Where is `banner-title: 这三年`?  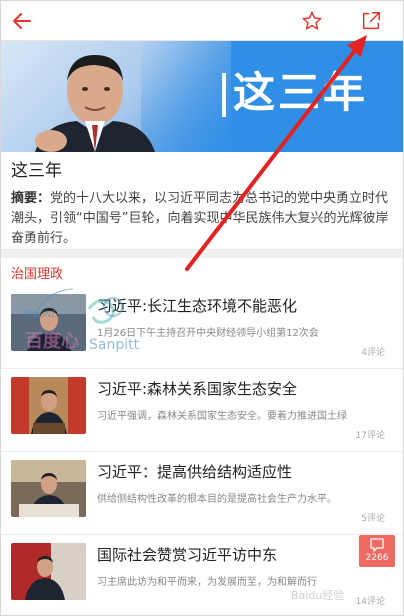
banner-title: 这三年 is located at coordinates (301, 92).